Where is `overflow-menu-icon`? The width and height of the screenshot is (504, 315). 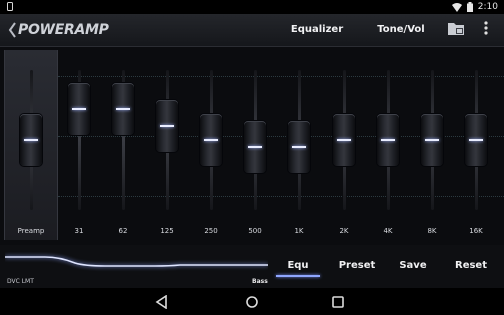
overflow-menu-icon is located at coordinates (486, 28).